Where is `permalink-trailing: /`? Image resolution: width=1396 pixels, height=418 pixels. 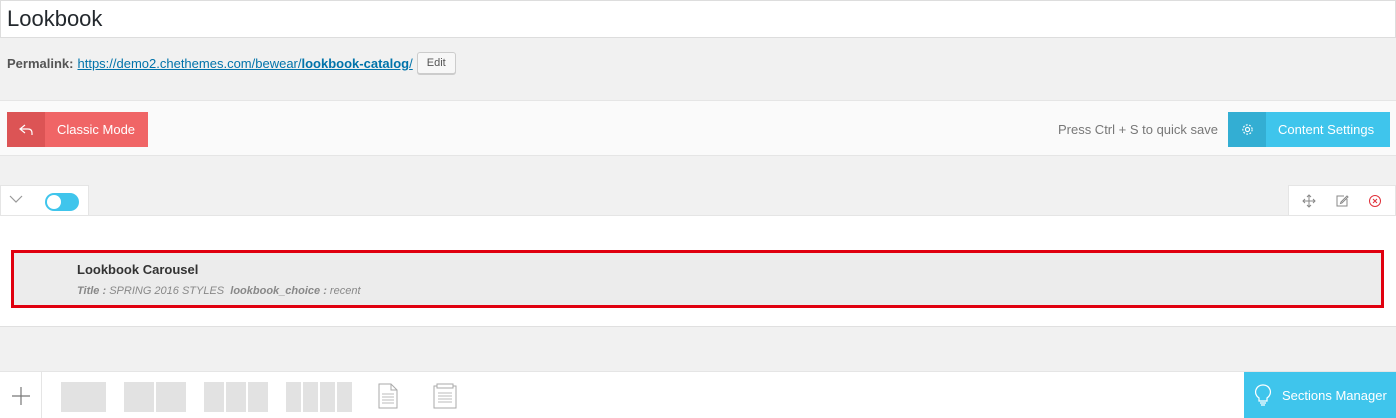 permalink-trailing: / is located at coordinates (411, 63).